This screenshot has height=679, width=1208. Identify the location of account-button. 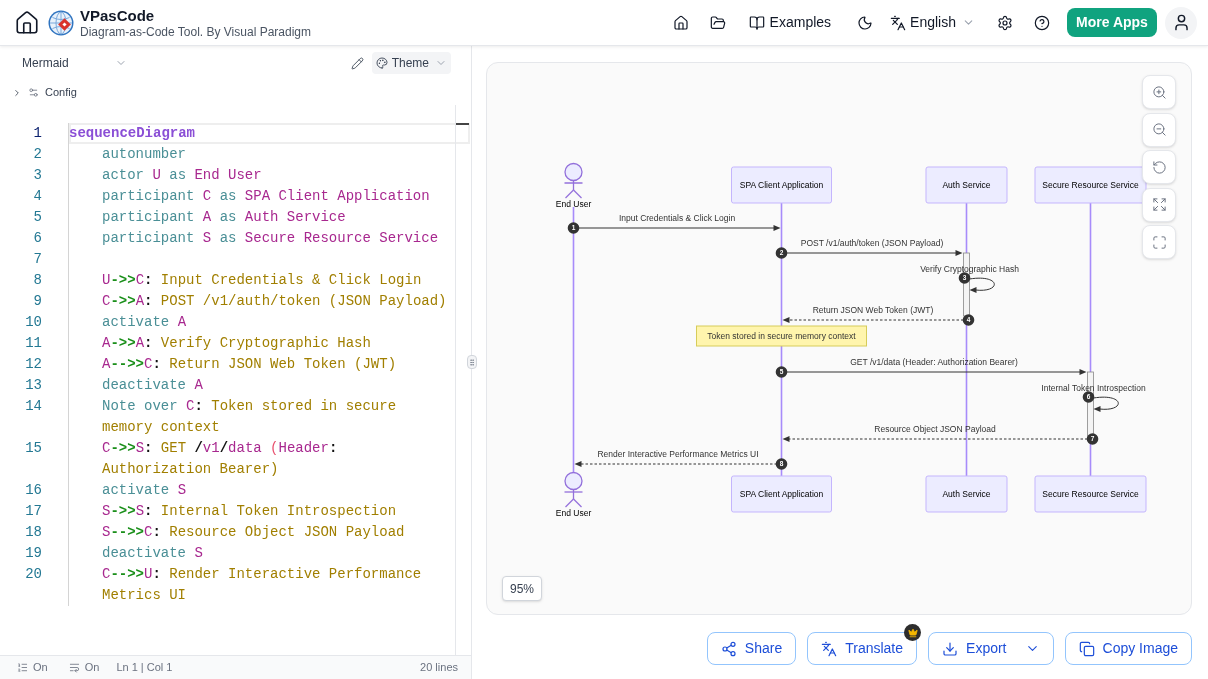
(1181, 22).